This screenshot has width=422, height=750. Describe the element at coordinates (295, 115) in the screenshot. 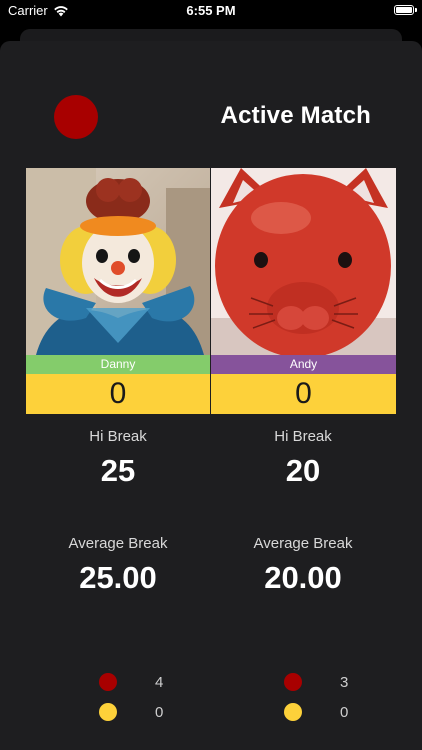

I see `page-title: Active Match` at that location.